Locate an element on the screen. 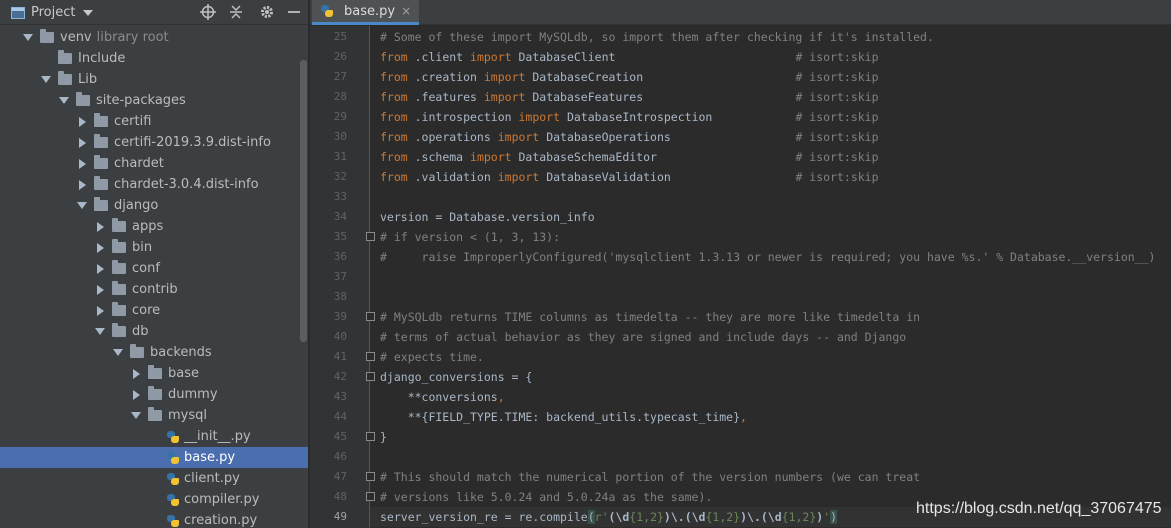 The width and height of the screenshot is (1171, 528). tree-item: creation.py is located at coordinates (154, 519).